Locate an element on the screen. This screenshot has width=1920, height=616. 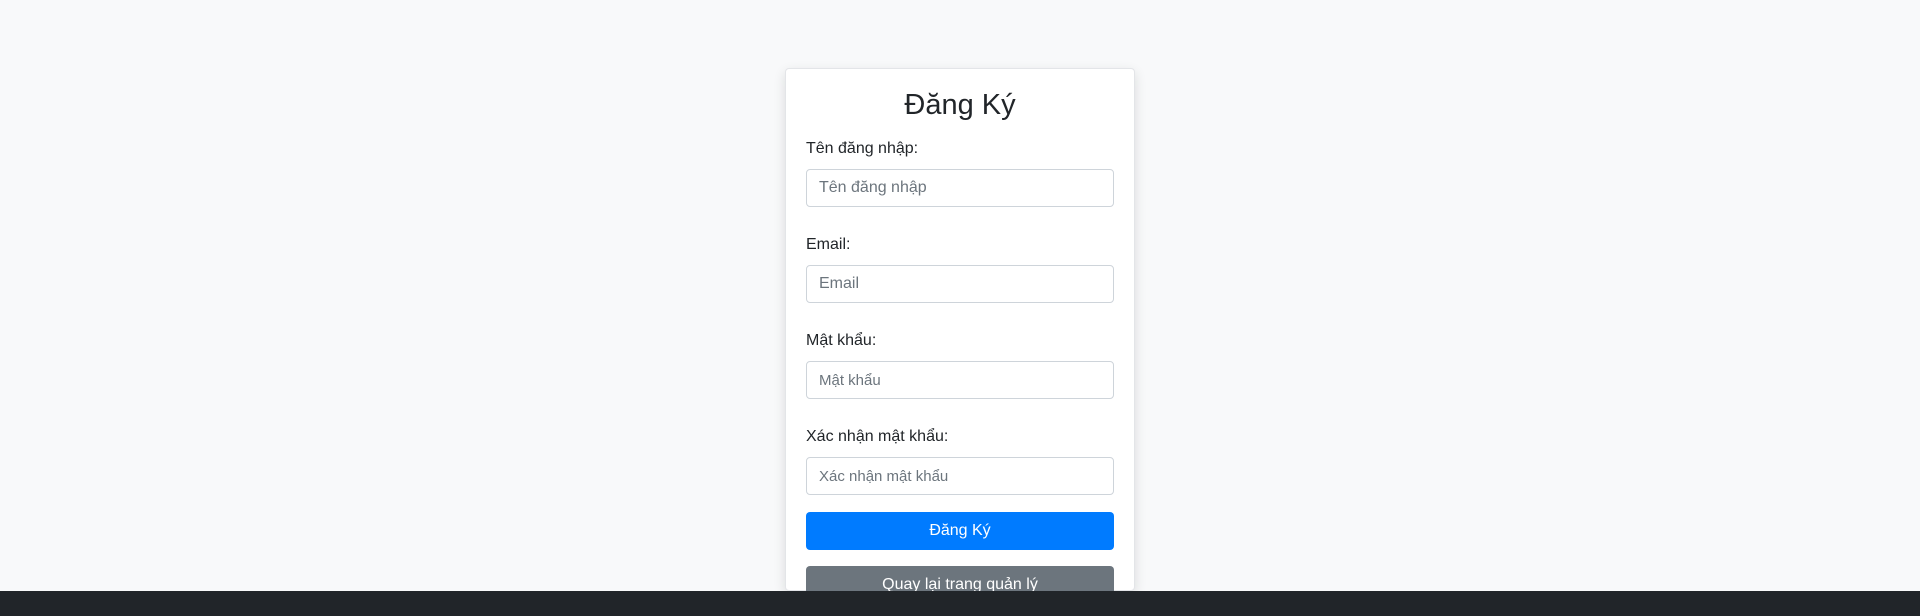
page-title: Đăng Ký is located at coordinates (960, 105).